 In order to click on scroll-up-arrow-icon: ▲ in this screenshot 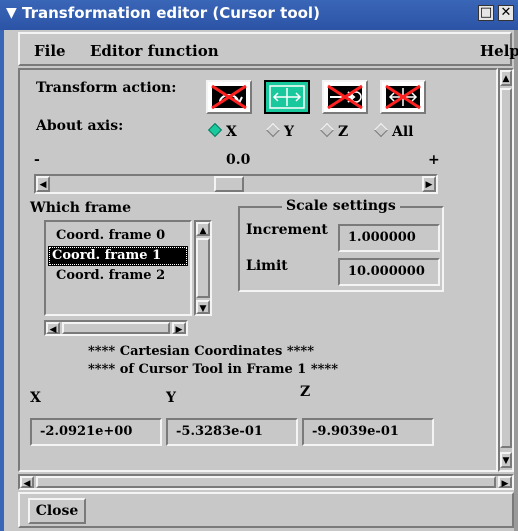, I will do `click(506, 78)`.